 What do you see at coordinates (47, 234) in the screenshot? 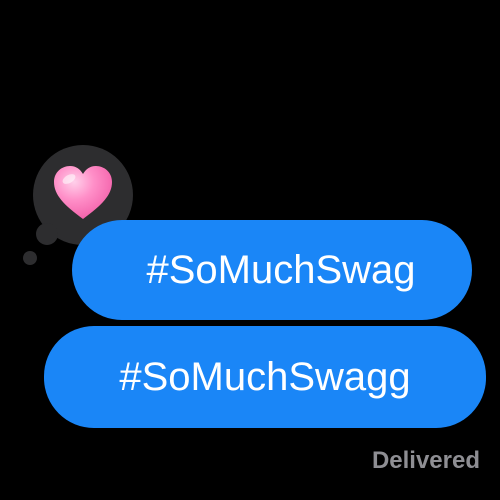
I see `tapback-tail-dot` at bounding box center [47, 234].